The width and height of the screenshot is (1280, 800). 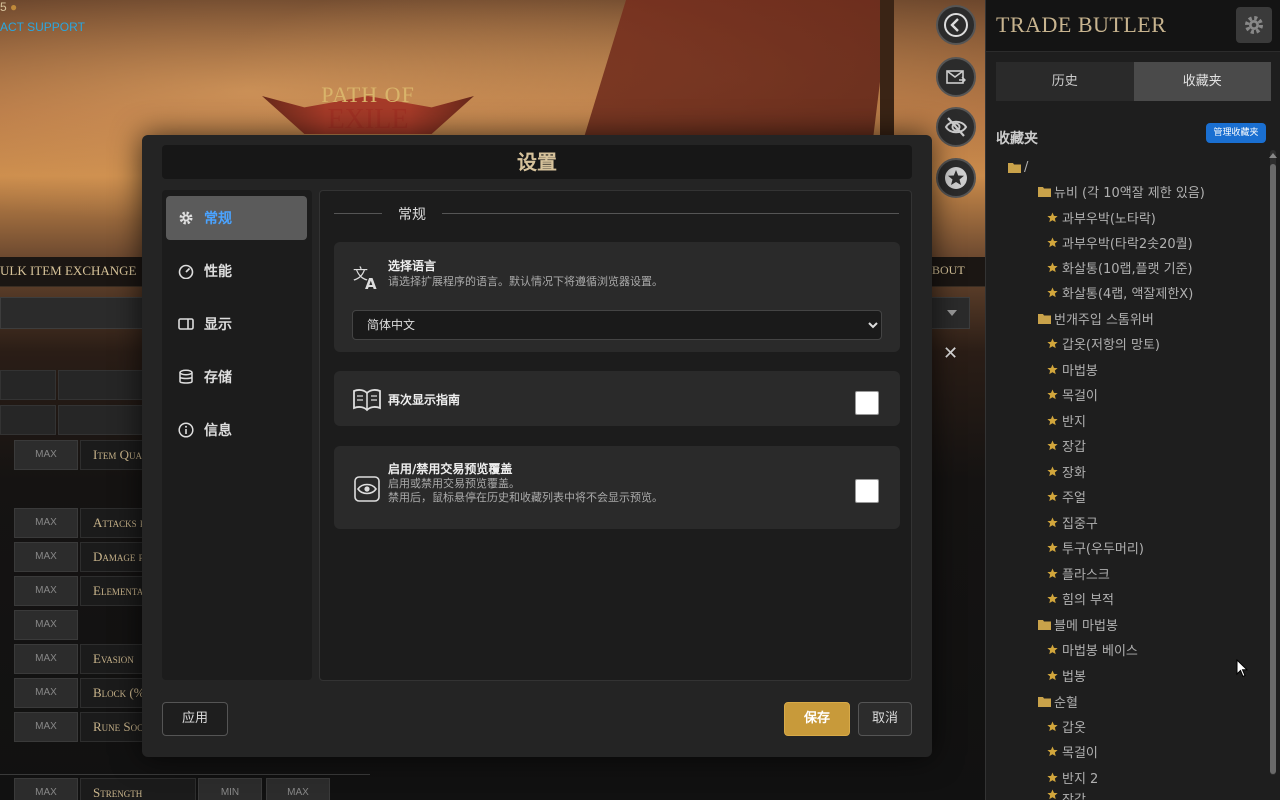 I want to click on collapse-button, so click(x=956, y=25).